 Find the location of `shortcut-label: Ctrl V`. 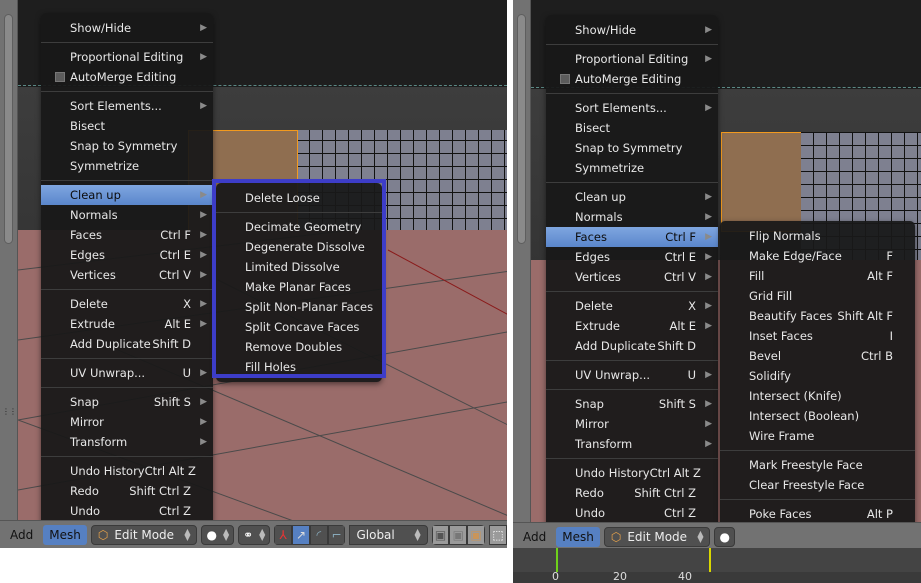

shortcut-label: Ctrl V is located at coordinates (680, 277).